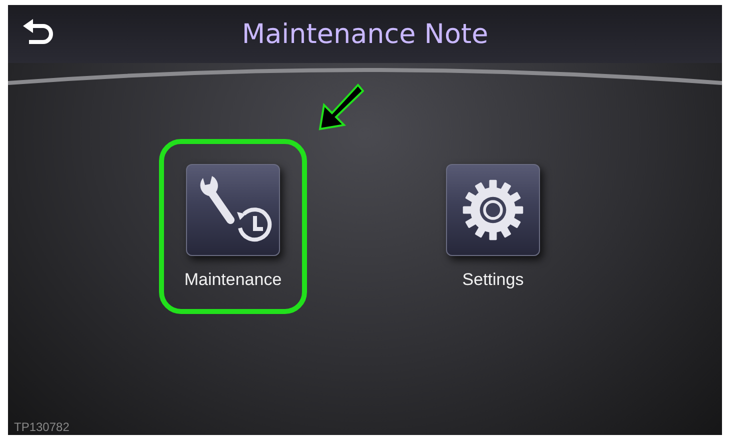 The height and width of the screenshot is (439, 729). I want to click on menu-item: Maintenance, so click(233, 226).